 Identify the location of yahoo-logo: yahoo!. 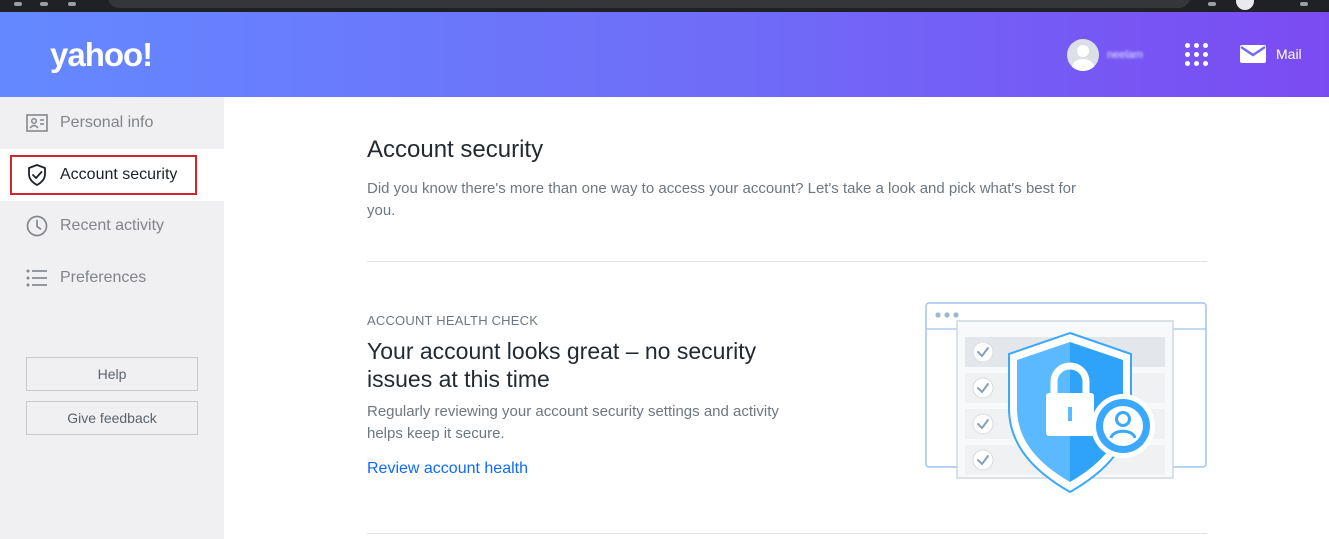
(101, 55).